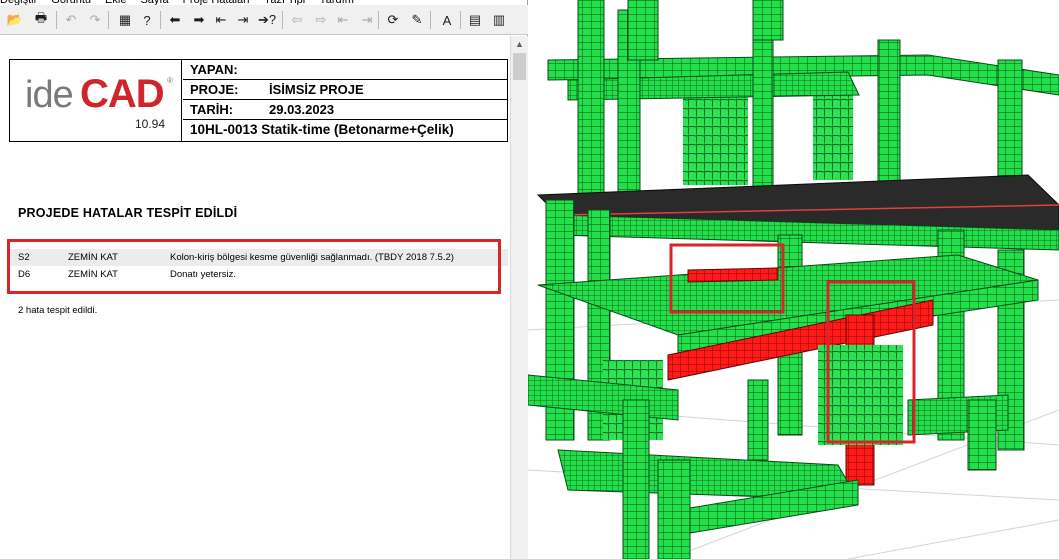 Image resolution: width=1059 pixels, height=559 pixels. What do you see at coordinates (733, 275) in the screenshot?
I see `failing-beam` at bounding box center [733, 275].